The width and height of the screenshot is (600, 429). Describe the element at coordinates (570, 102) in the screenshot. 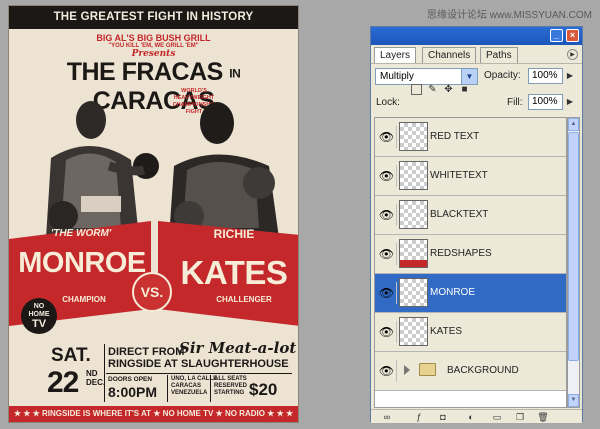

I see `fill-slider-arrow-icon: ▶` at that location.